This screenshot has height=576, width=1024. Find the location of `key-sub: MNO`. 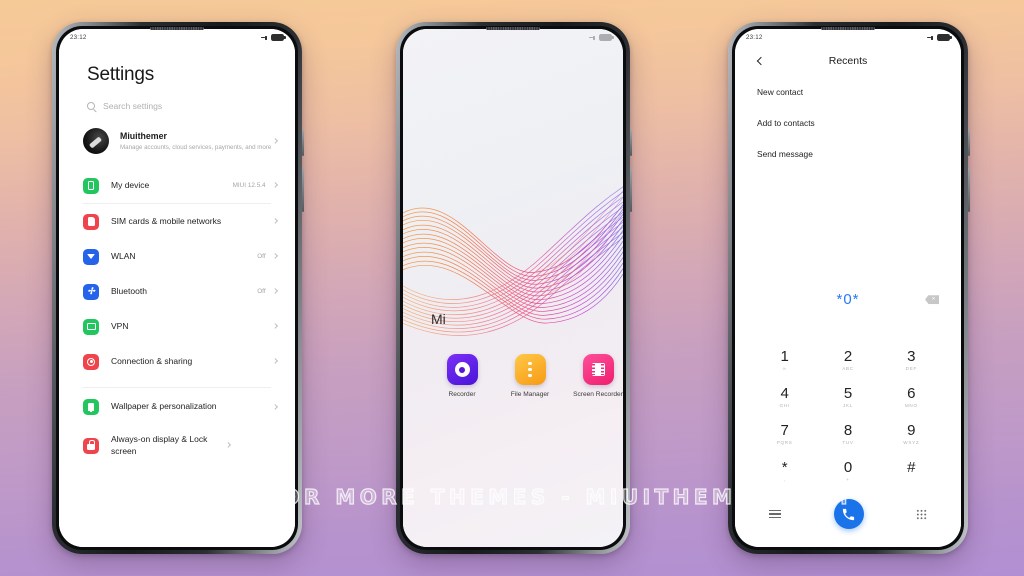

key-sub: MNO is located at coordinates (911, 405).